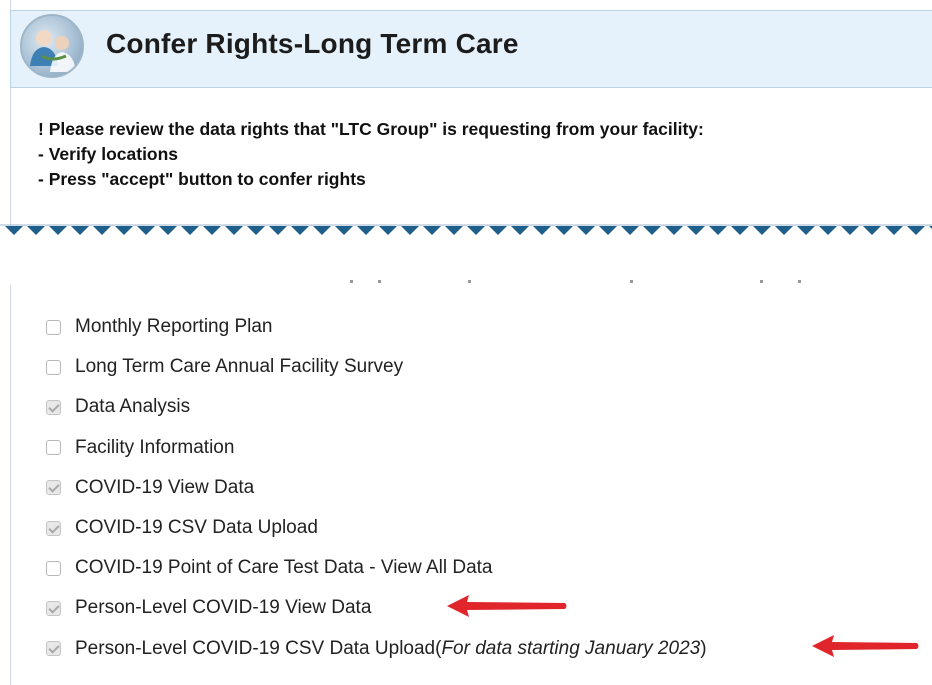  I want to click on permission-note: For data starting January 2023, so click(571, 648).